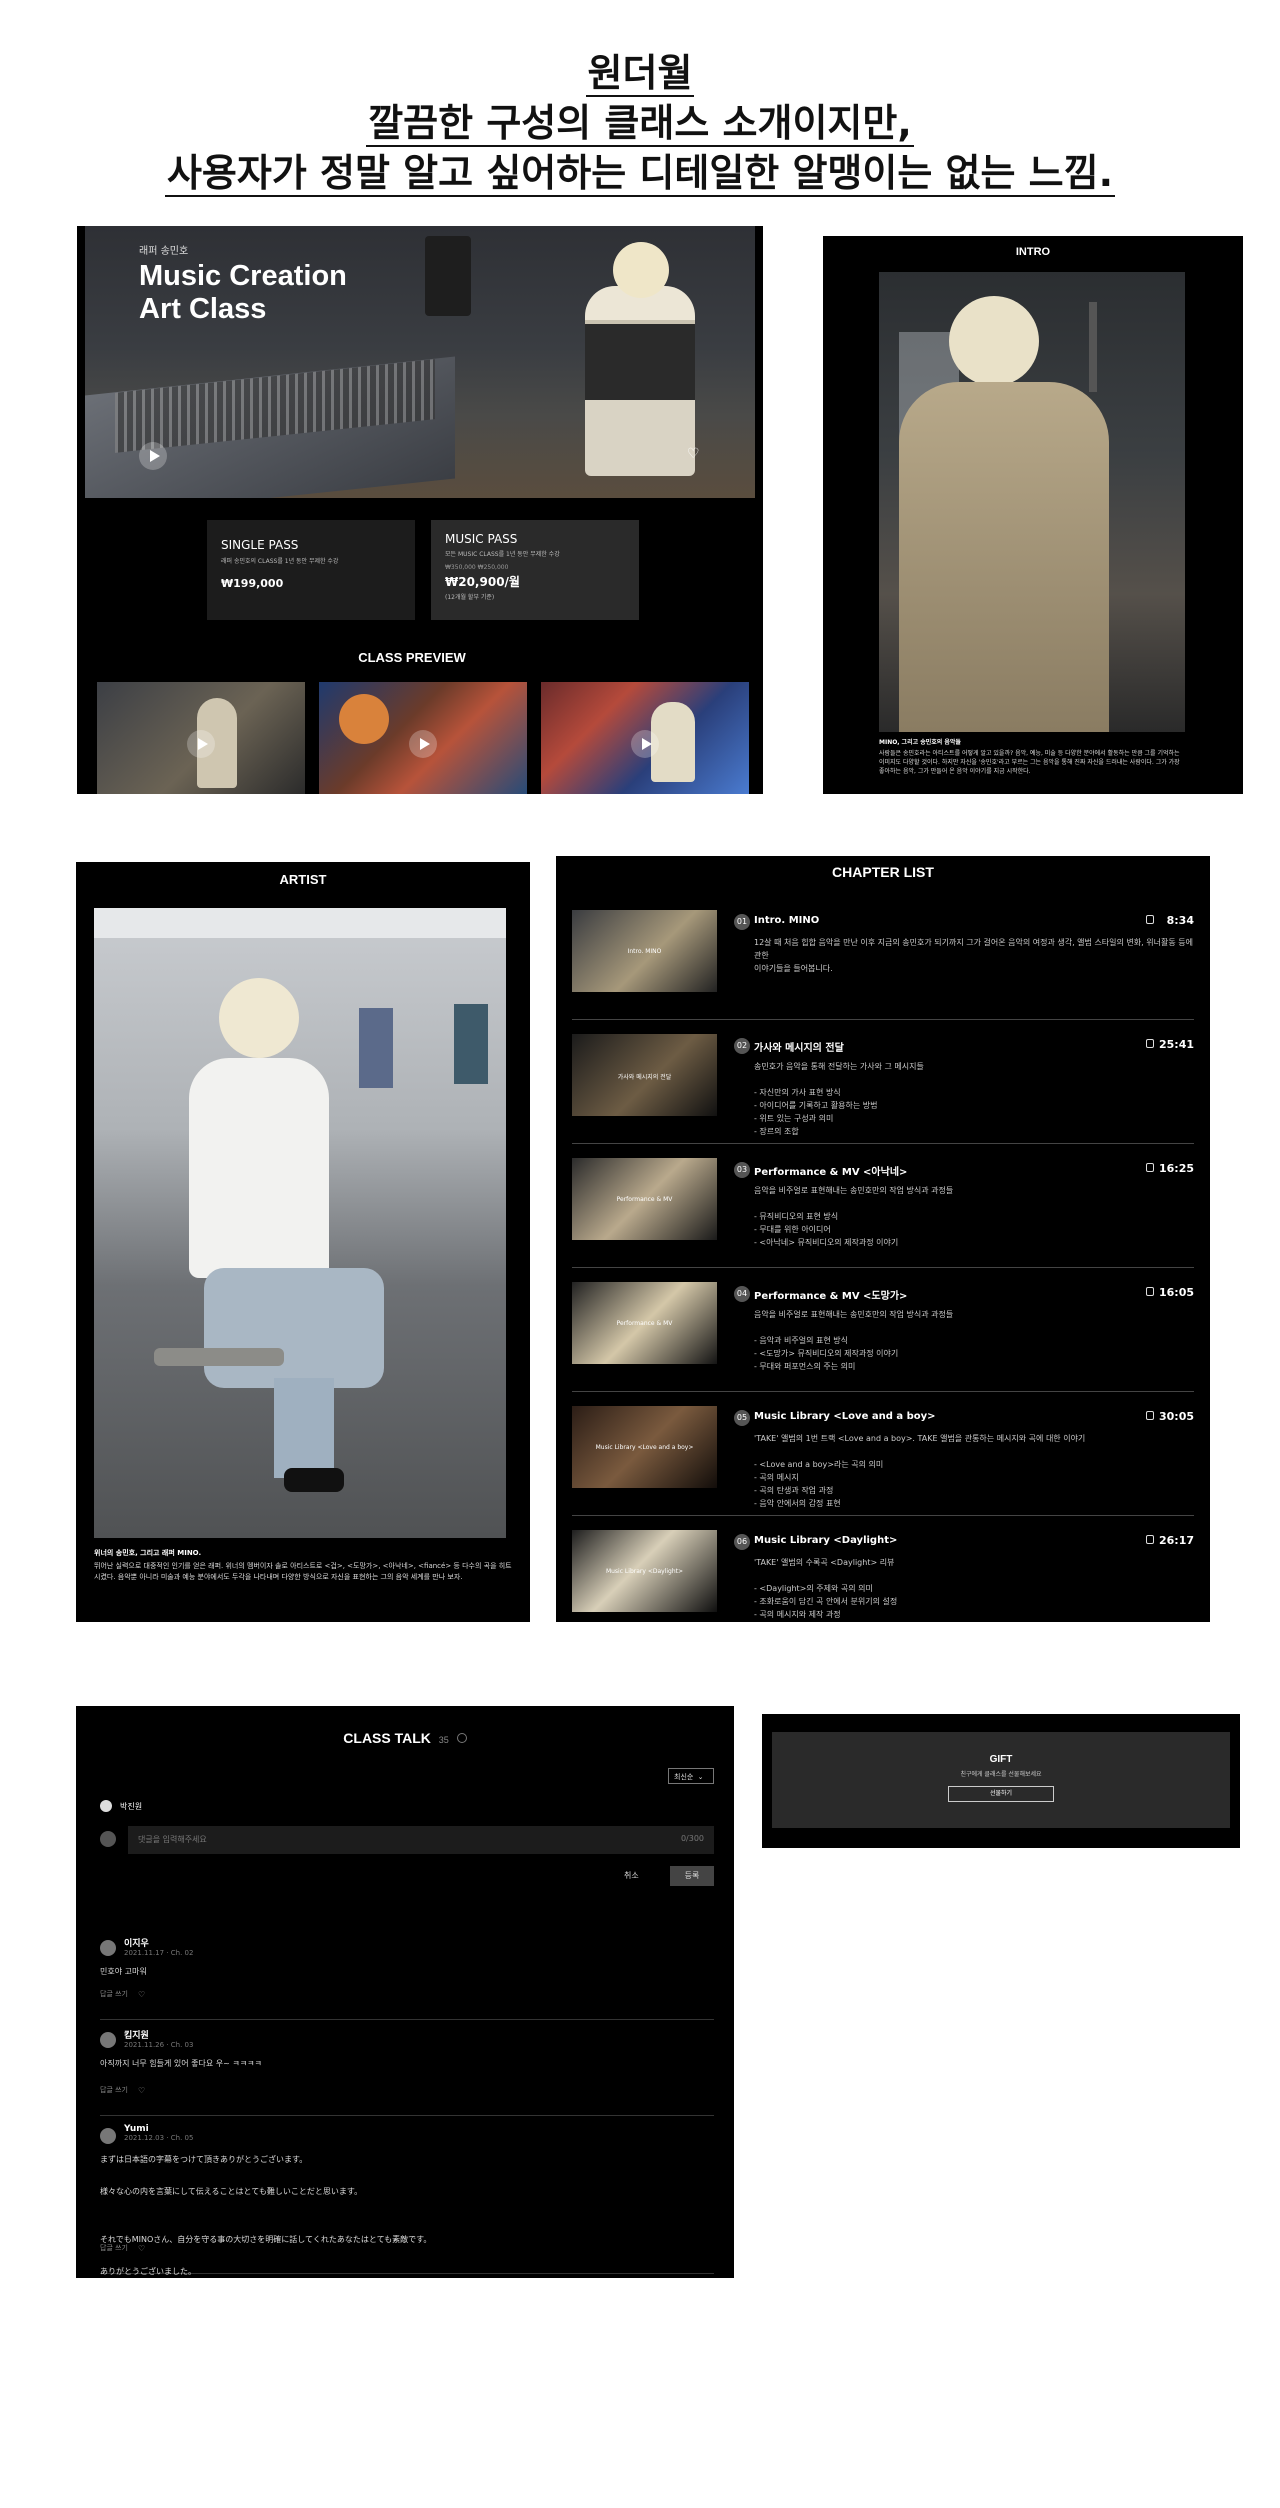 This screenshot has width=1280, height=2508. Describe the element at coordinates (123, 1971) in the screenshot. I see `comment-text: 민호야 고마워` at that location.